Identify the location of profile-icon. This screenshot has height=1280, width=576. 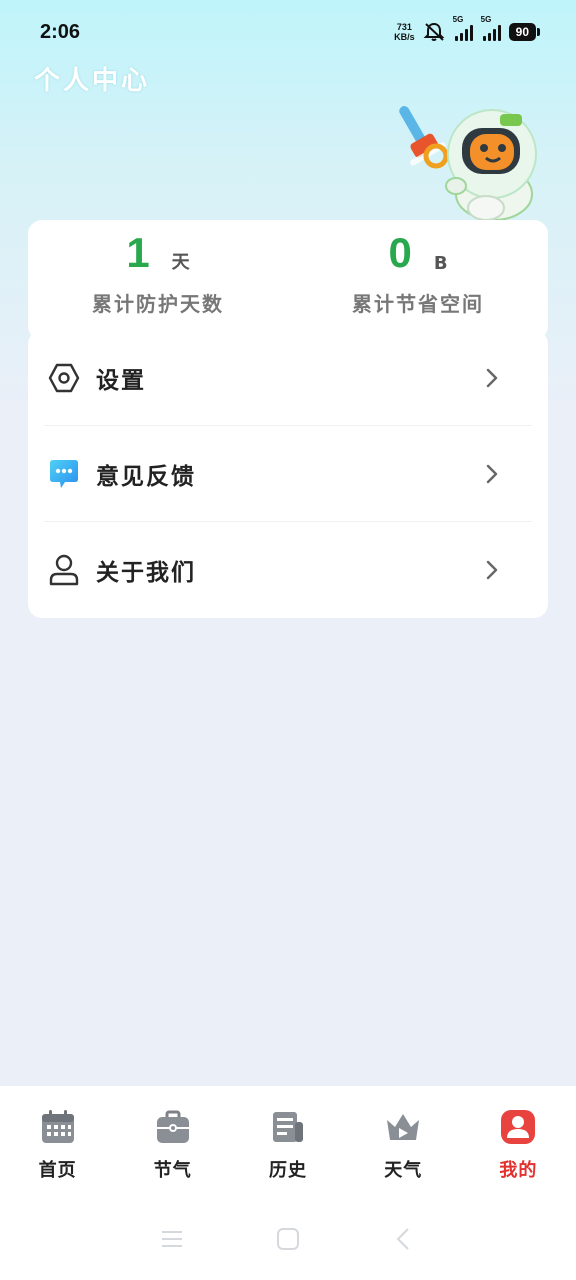
(518, 1127).